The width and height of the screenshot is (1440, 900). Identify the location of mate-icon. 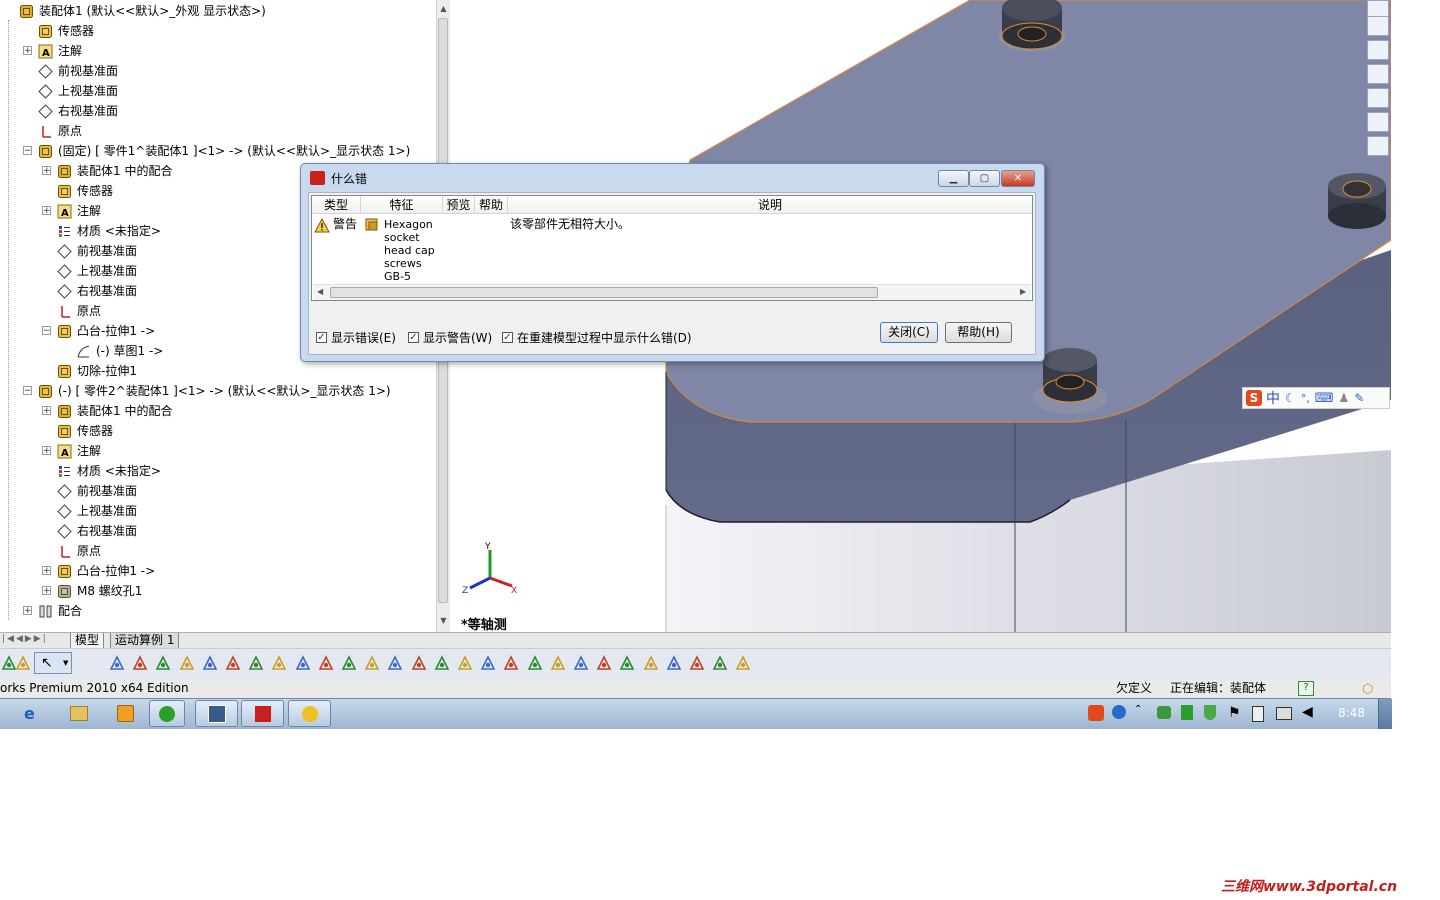
(140, 663).